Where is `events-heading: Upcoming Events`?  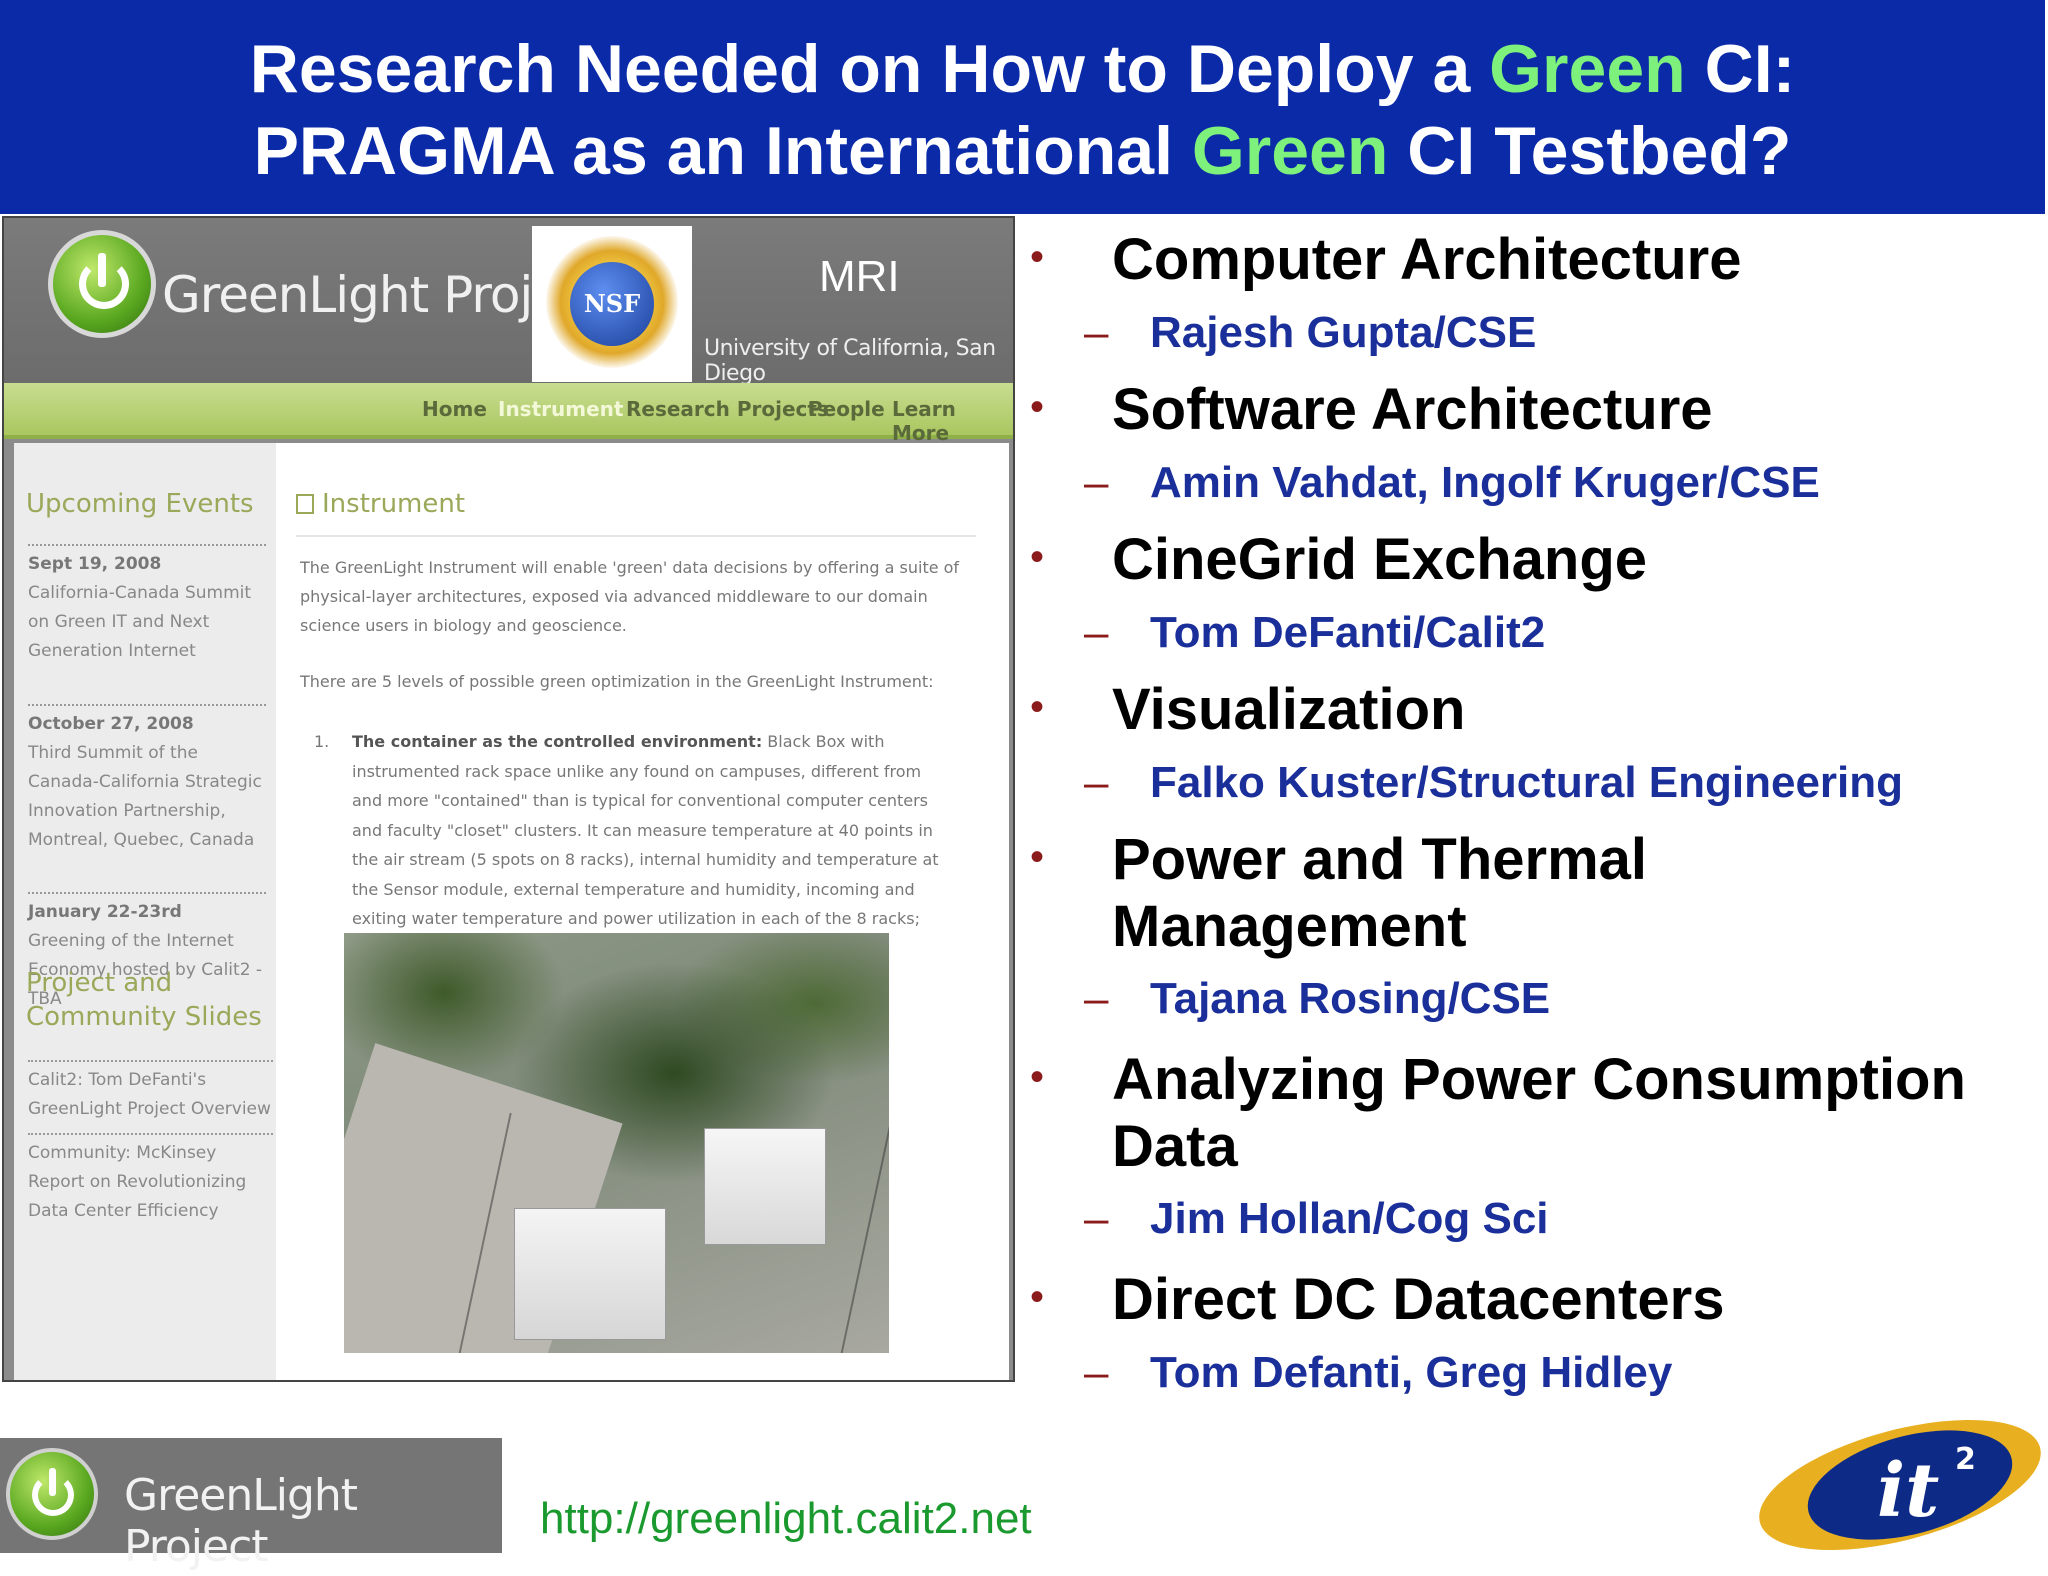
events-heading: Upcoming Events is located at coordinates (140, 504).